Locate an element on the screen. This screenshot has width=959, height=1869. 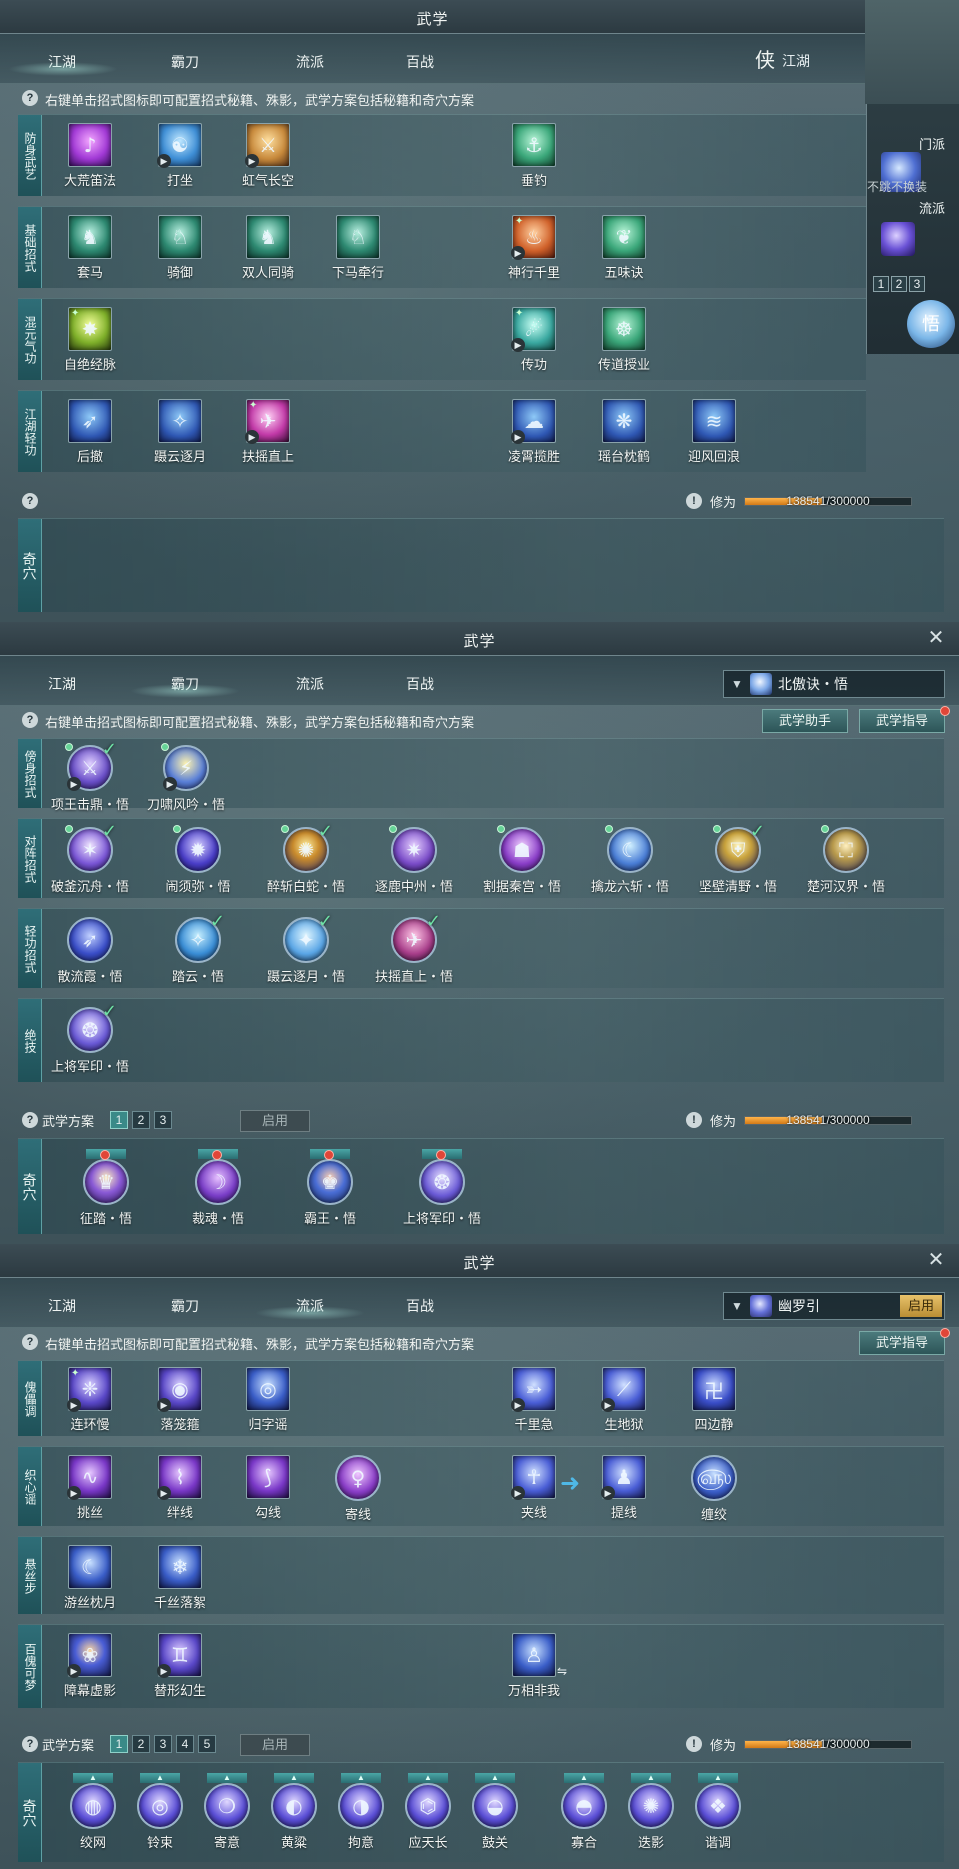
skill-item: 卍 四边静 is located at coordinates (714, 1400).